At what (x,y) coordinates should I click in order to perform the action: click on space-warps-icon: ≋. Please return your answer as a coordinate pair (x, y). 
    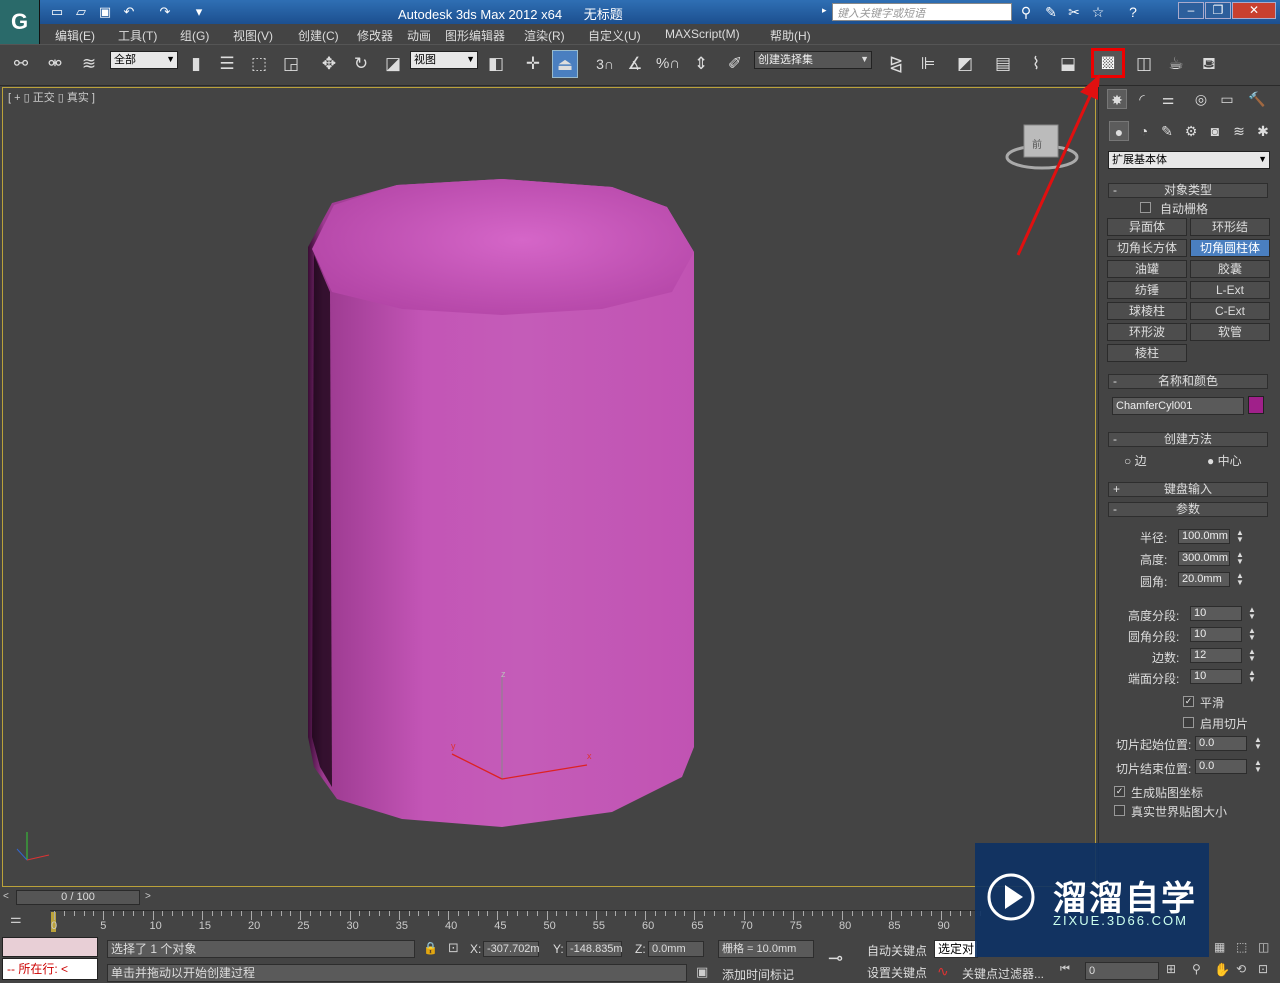
    Looking at the image, I should click on (1239, 131).